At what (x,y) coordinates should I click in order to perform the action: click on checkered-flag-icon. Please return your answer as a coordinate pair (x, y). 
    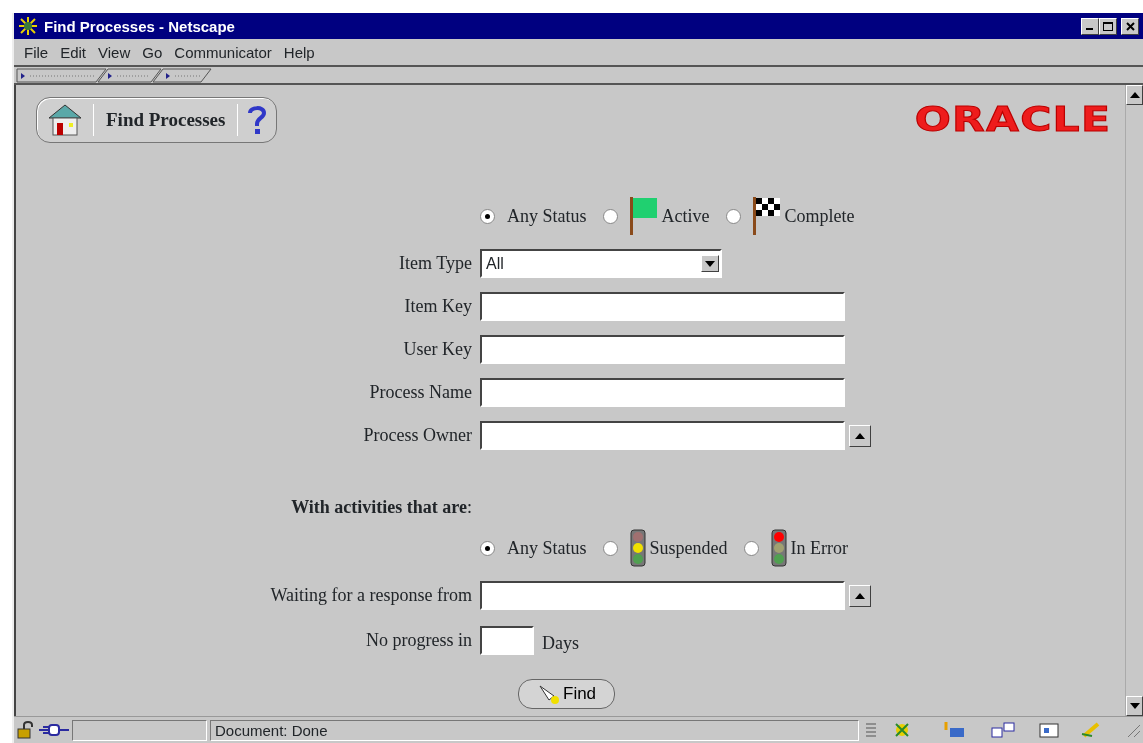
    Looking at the image, I should click on (766, 216).